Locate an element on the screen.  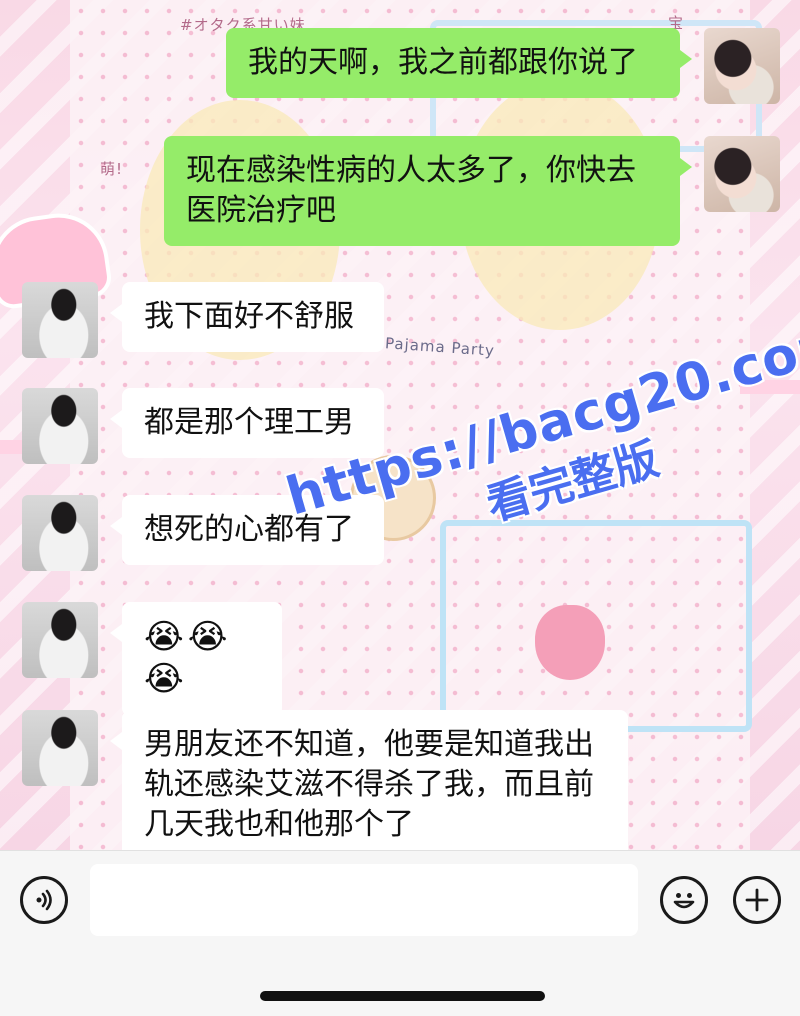
message-row: 😭😭😭 is located at coordinates (152, 659).